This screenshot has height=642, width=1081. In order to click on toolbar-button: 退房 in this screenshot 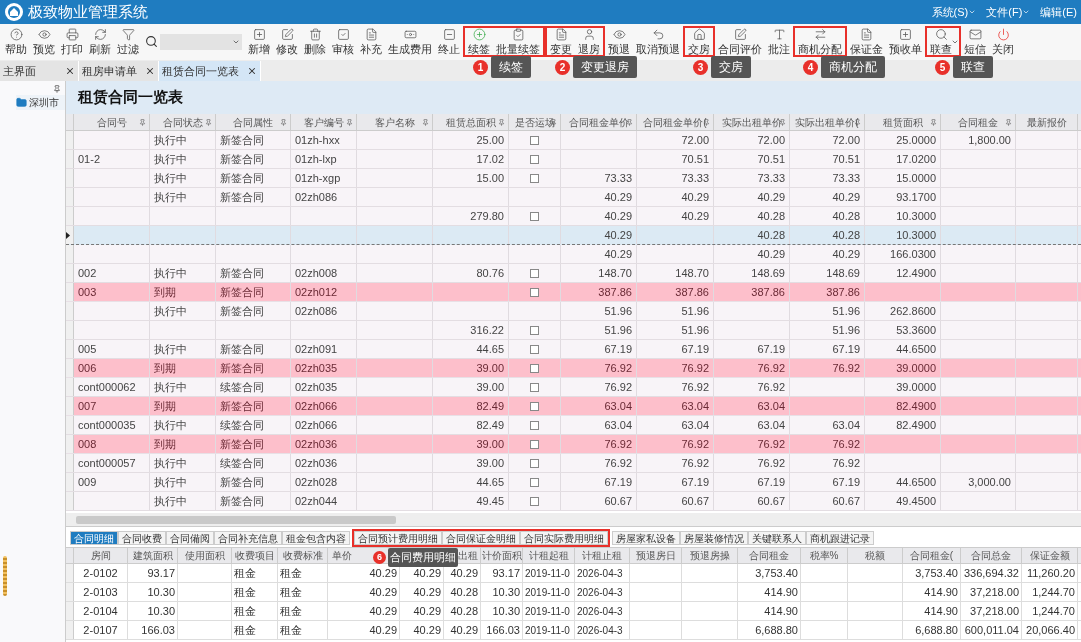, I will do `click(589, 41)`.